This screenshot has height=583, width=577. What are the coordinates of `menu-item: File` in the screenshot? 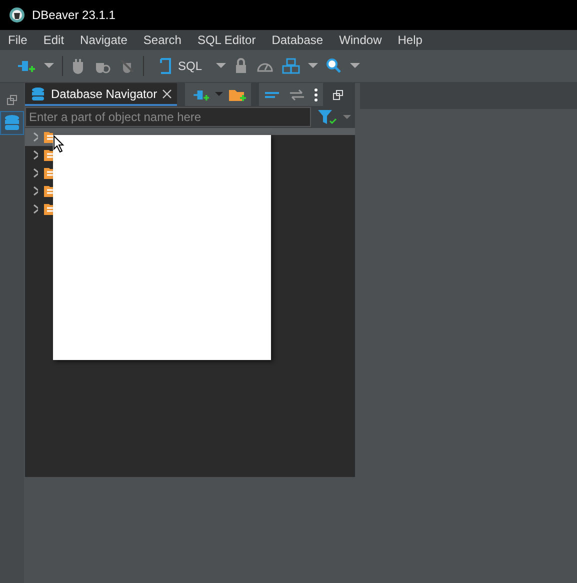 It's located at (18, 40).